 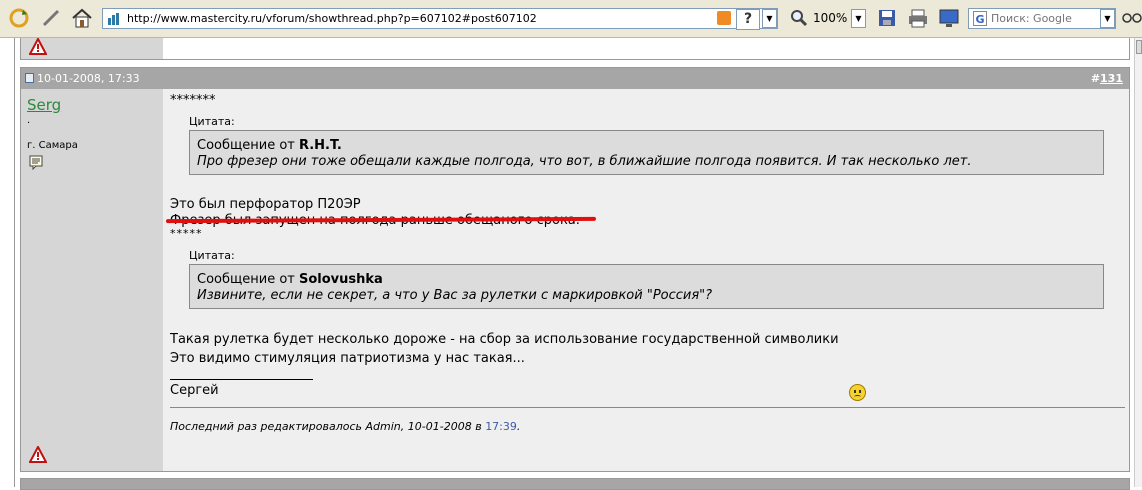 What do you see at coordinates (44, 105) in the screenshot?
I see `author-username: Serg` at bounding box center [44, 105].